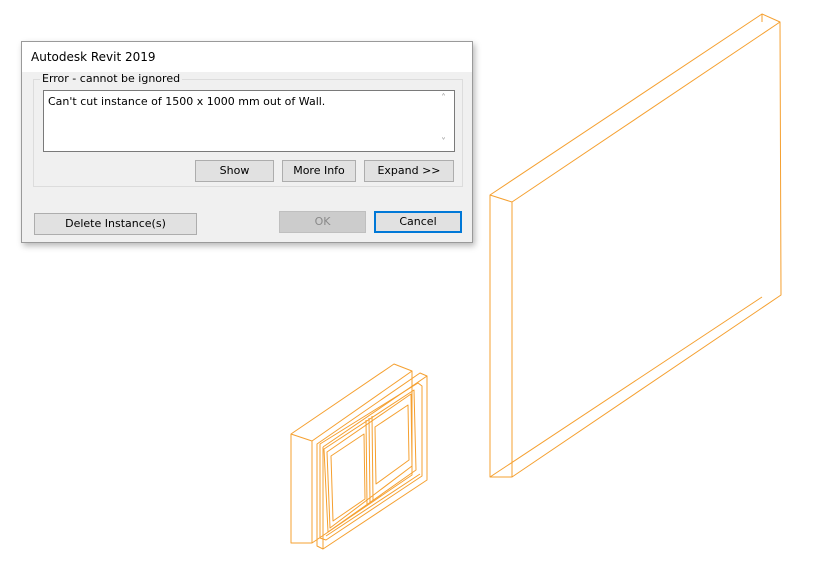 Image resolution: width=840 pixels, height=561 pixels. Describe the element at coordinates (409, 171) in the screenshot. I see `expand-button: Expand >>` at that location.